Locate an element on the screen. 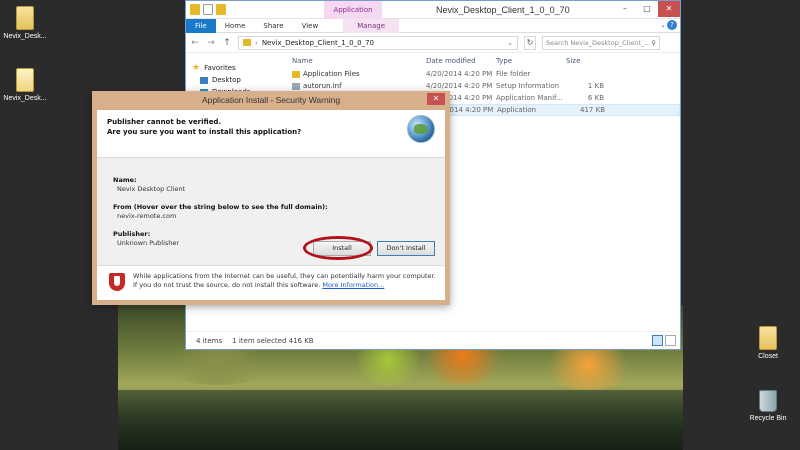 The height and width of the screenshot is (450, 800). back-arrow-icon: ← is located at coordinates (195, 43).